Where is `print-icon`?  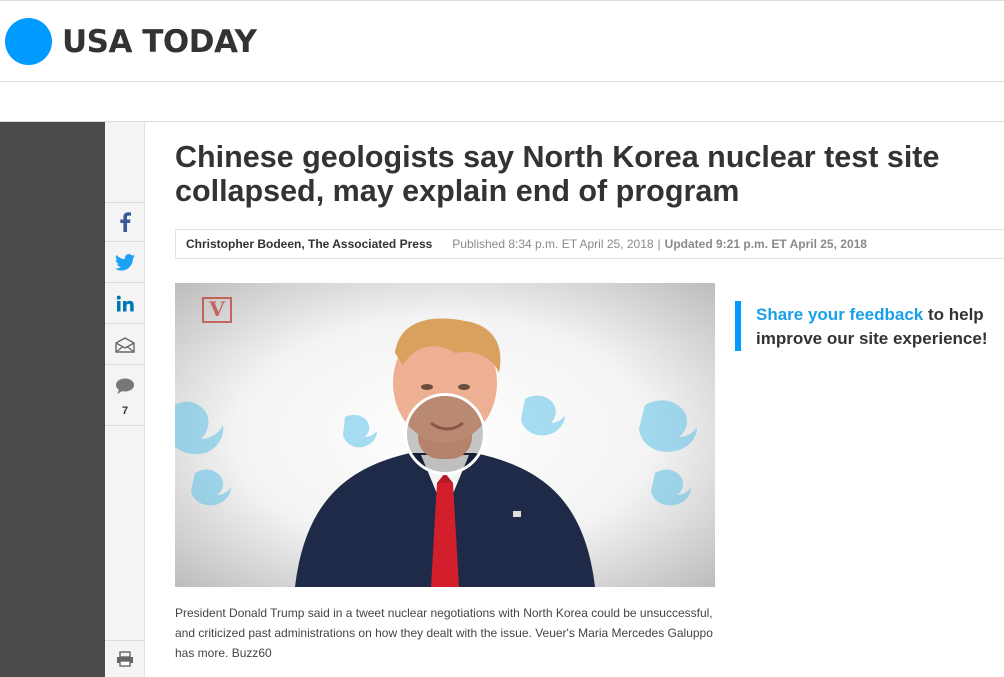
print-icon is located at coordinates (125, 659).